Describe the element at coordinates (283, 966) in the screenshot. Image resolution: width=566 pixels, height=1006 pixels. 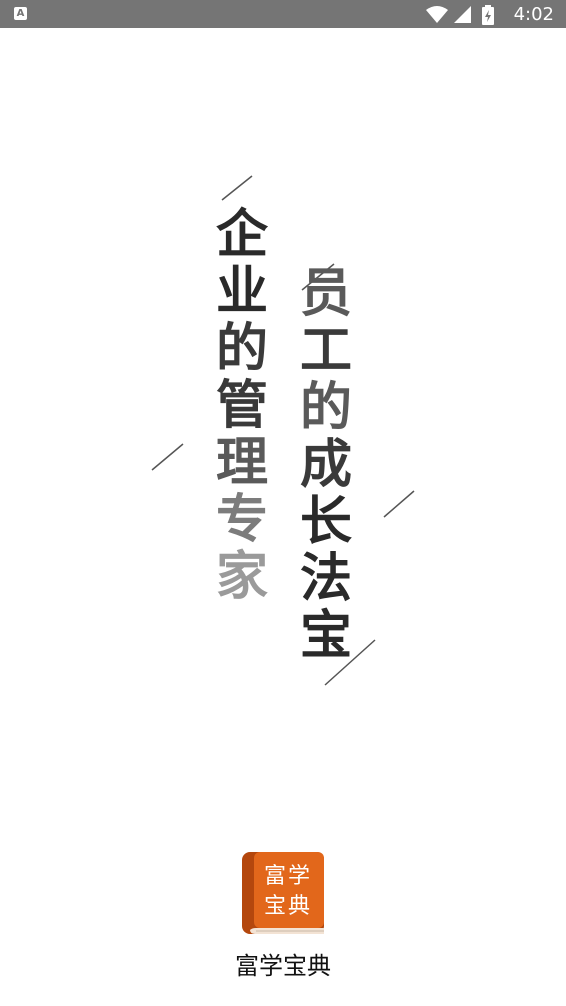
I see `app-name: 富学宝典` at that location.